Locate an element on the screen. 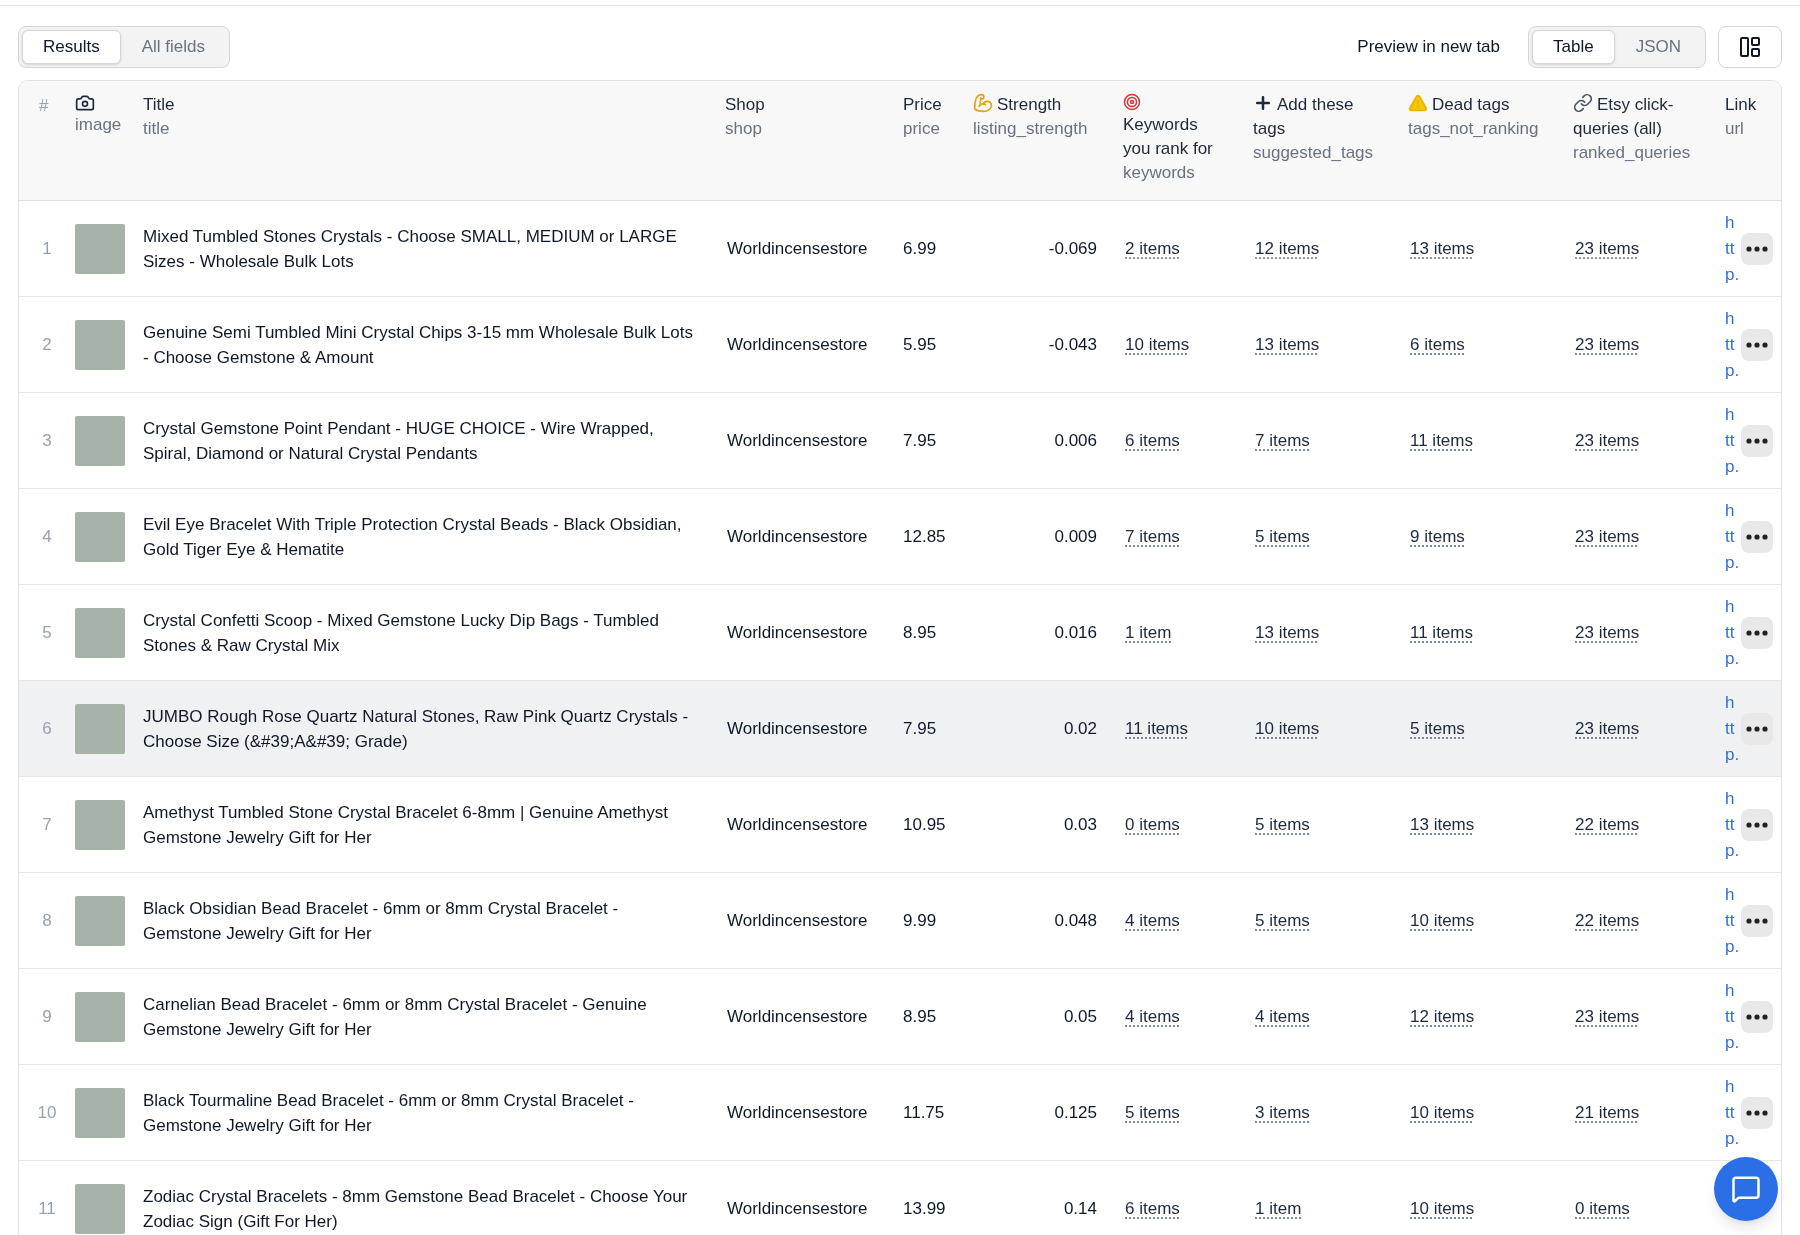  column-field: suggested_tags is located at coordinates (1313, 153).